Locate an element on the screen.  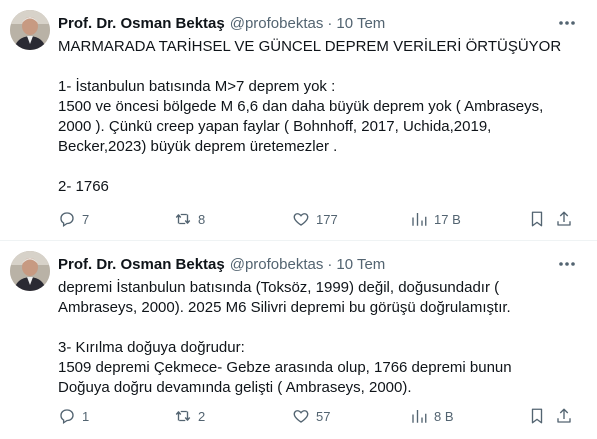
like-button: 57 is located at coordinates (311, 416).